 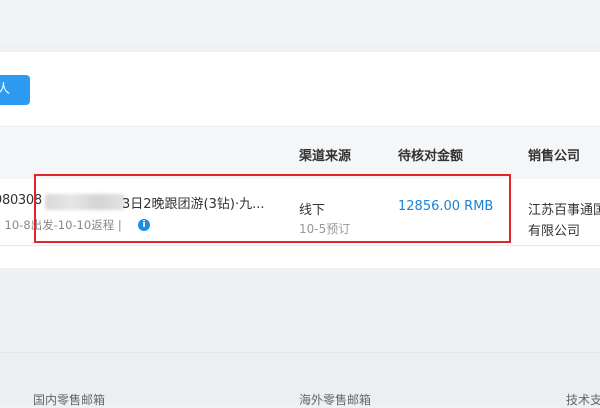 What do you see at coordinates (69, 399) in the screenshot?
I see `footer-link-domestic-email: 国内零售邮箱` at bounding box center [69, 399].